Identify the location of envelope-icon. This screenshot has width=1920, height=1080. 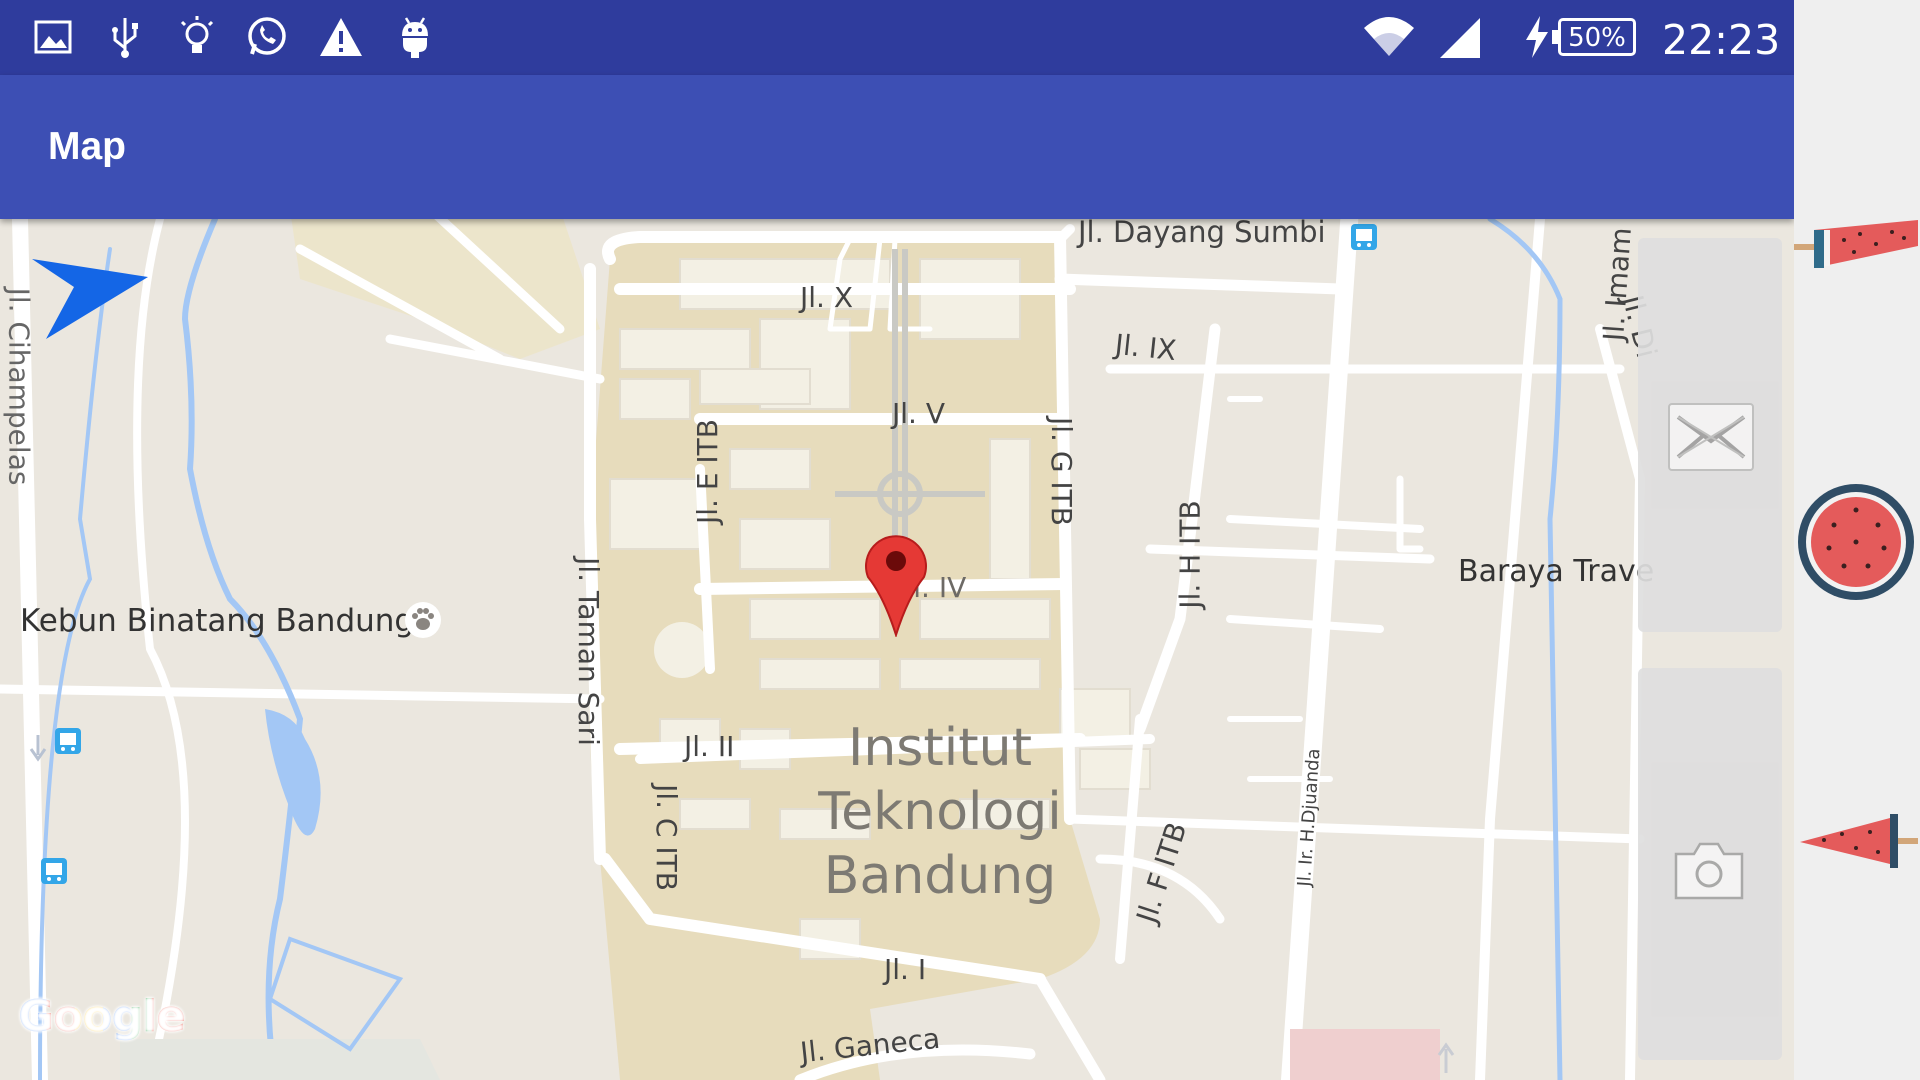
(1711, 437).